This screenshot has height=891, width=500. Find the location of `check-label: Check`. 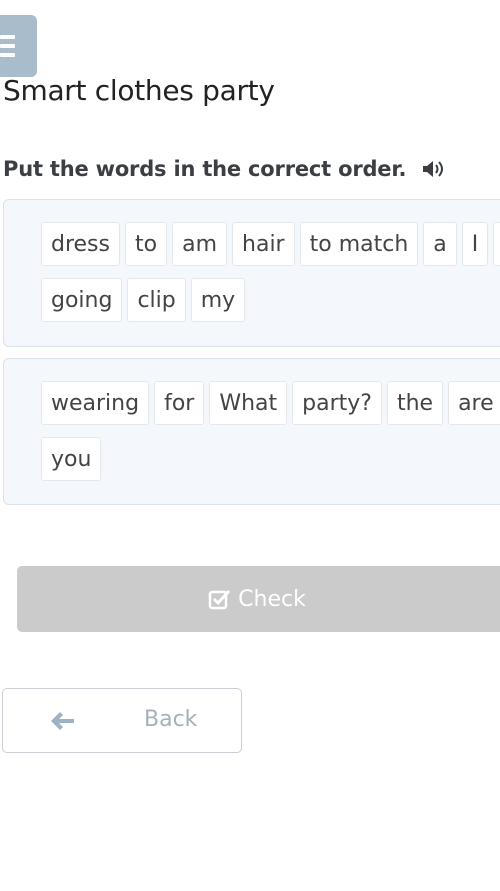

check-label: Check is located at coordinates (272, 599).